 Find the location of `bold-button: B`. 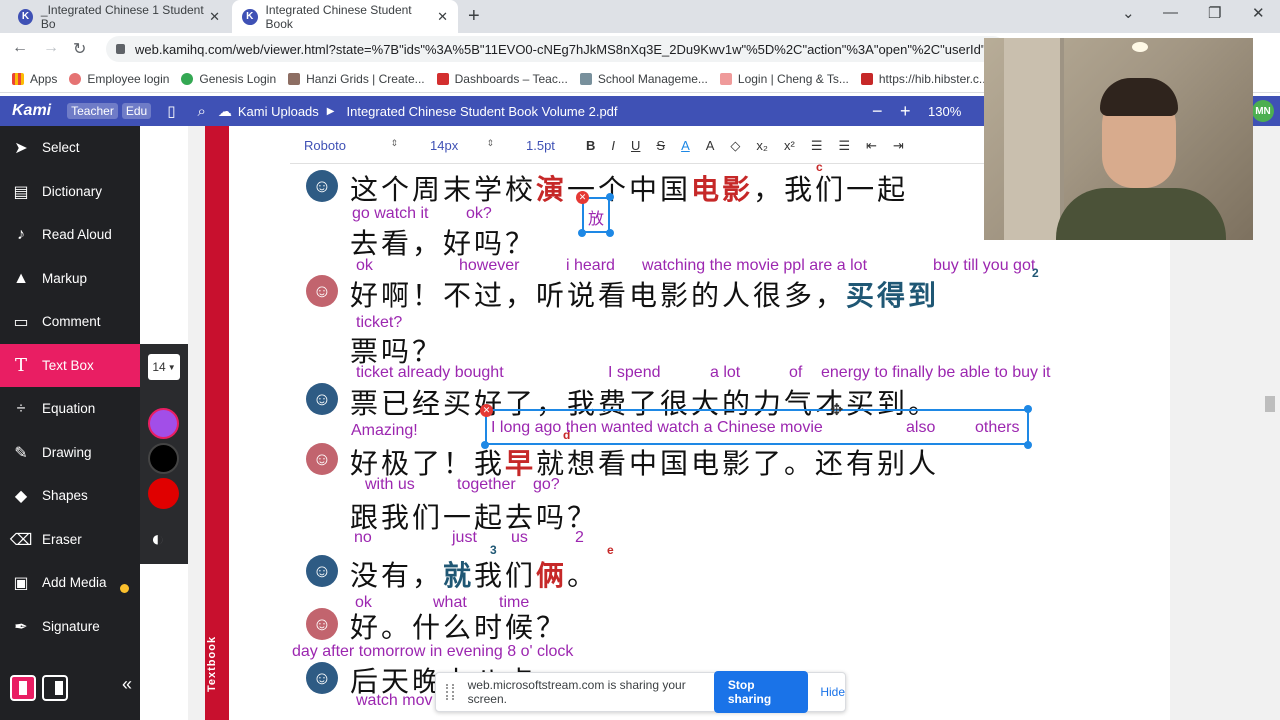

bold-button: B is located at coordinates (590, 145).